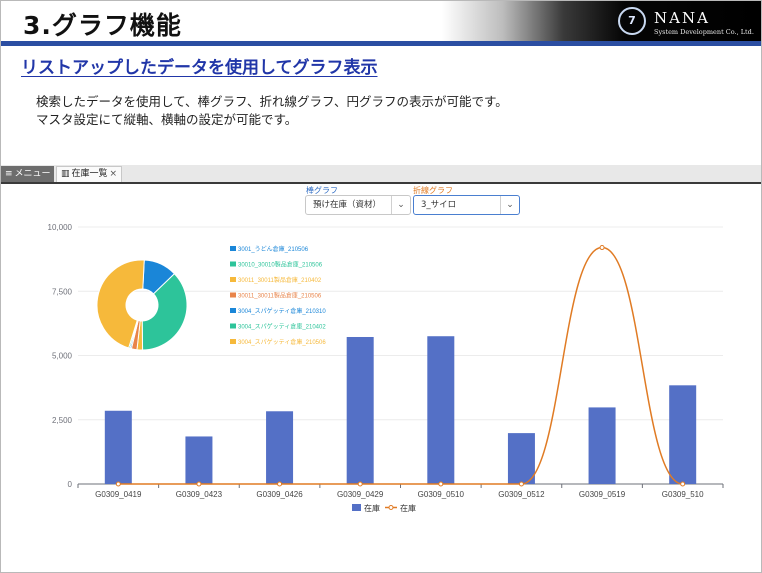 This screenshot has width=762, height=573. What do you see at coordinates (199, 494) in the screenshot?
I see `x-tick-label: G0309_0423` at bounding box center [199, 494].